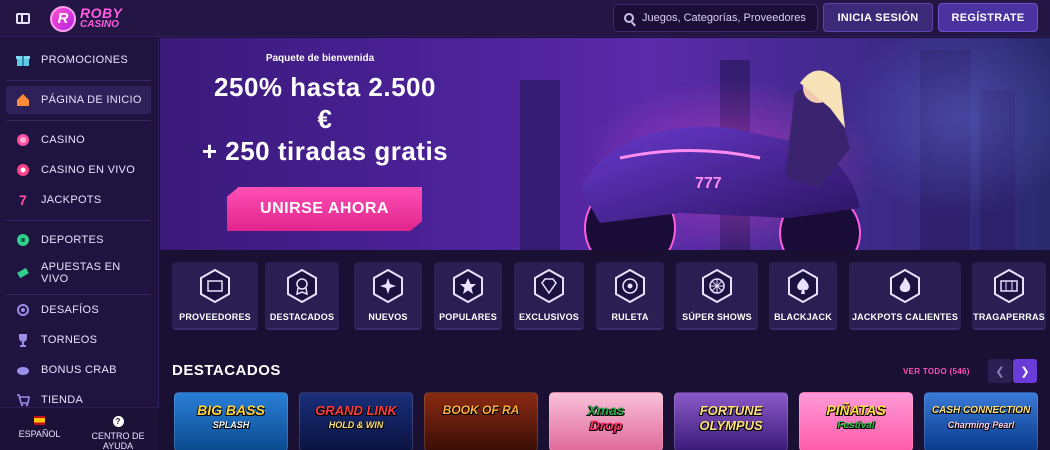 The height and width of the screenshot is (450, 1050). What do you see at coordinates (988, 17) in the screenshot?
I see `register-button: REGÍSTRATE` at bounding box center [988, 17].